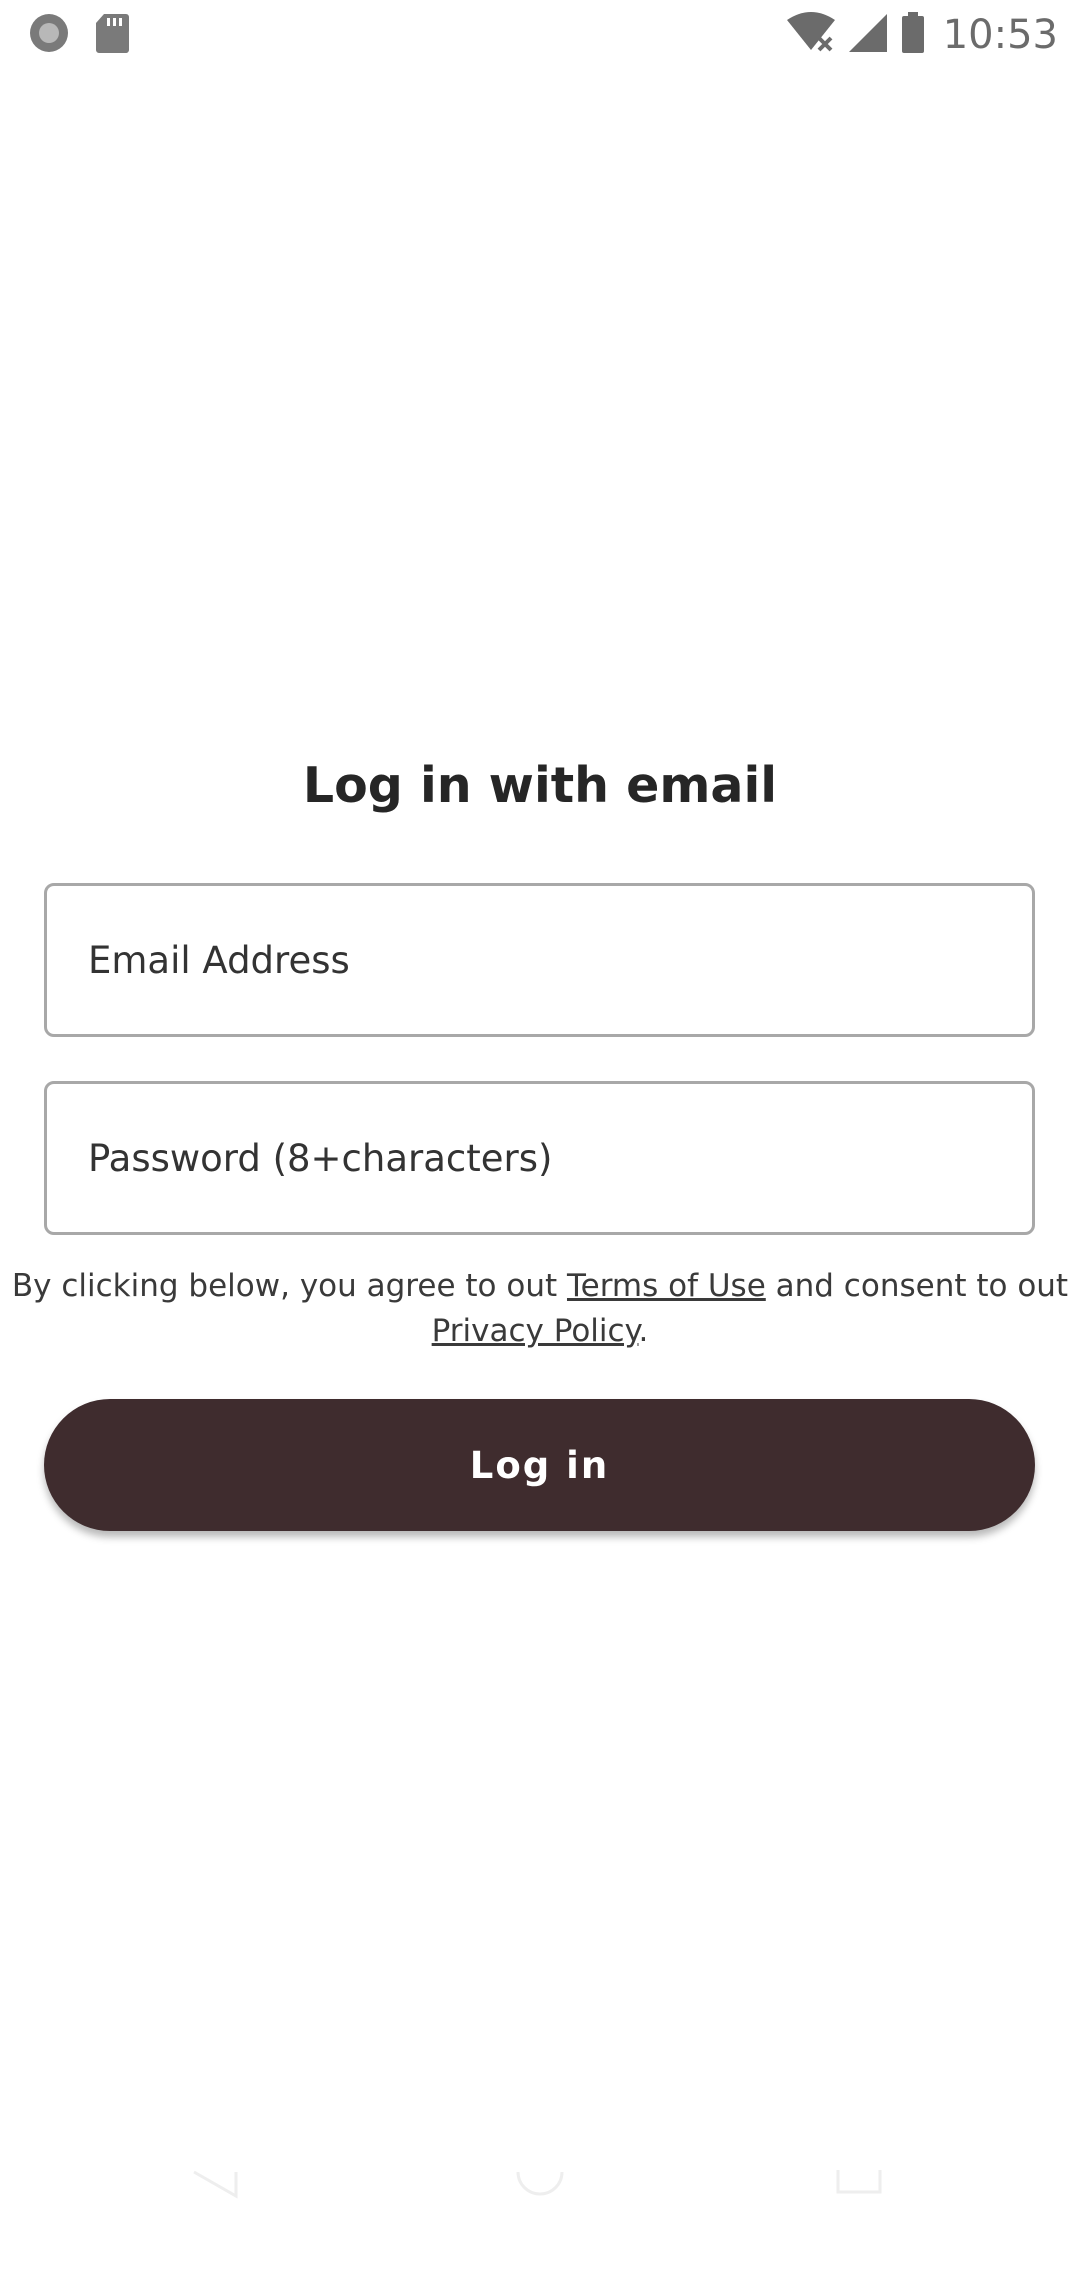 The image size is (1080, 2280). What do you see at coordinates (917, 1286) in the screenshot?
I see `terms-middle: and consent to out` at bounding box center [917, 1286].